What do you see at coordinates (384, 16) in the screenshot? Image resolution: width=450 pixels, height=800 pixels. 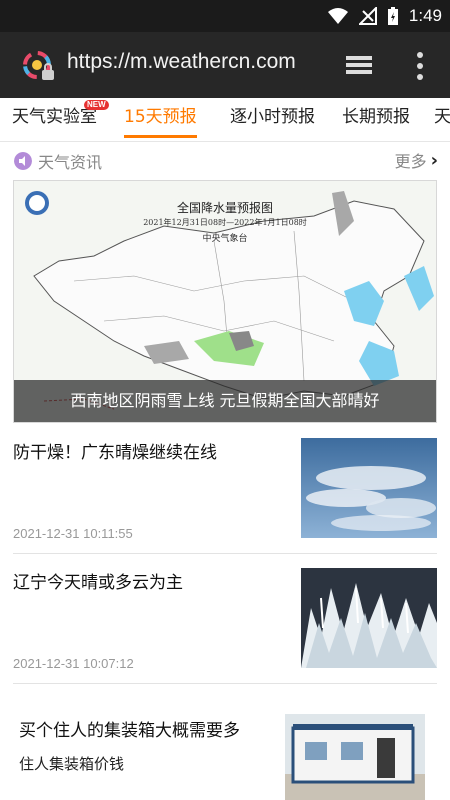 I see `status-icons: 1:49` at bounding box center [384, 16].